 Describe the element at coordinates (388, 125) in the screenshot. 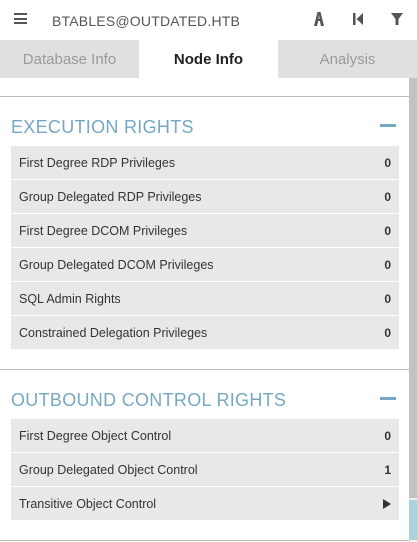

I see `collapse-execution-rights-button` at that location.